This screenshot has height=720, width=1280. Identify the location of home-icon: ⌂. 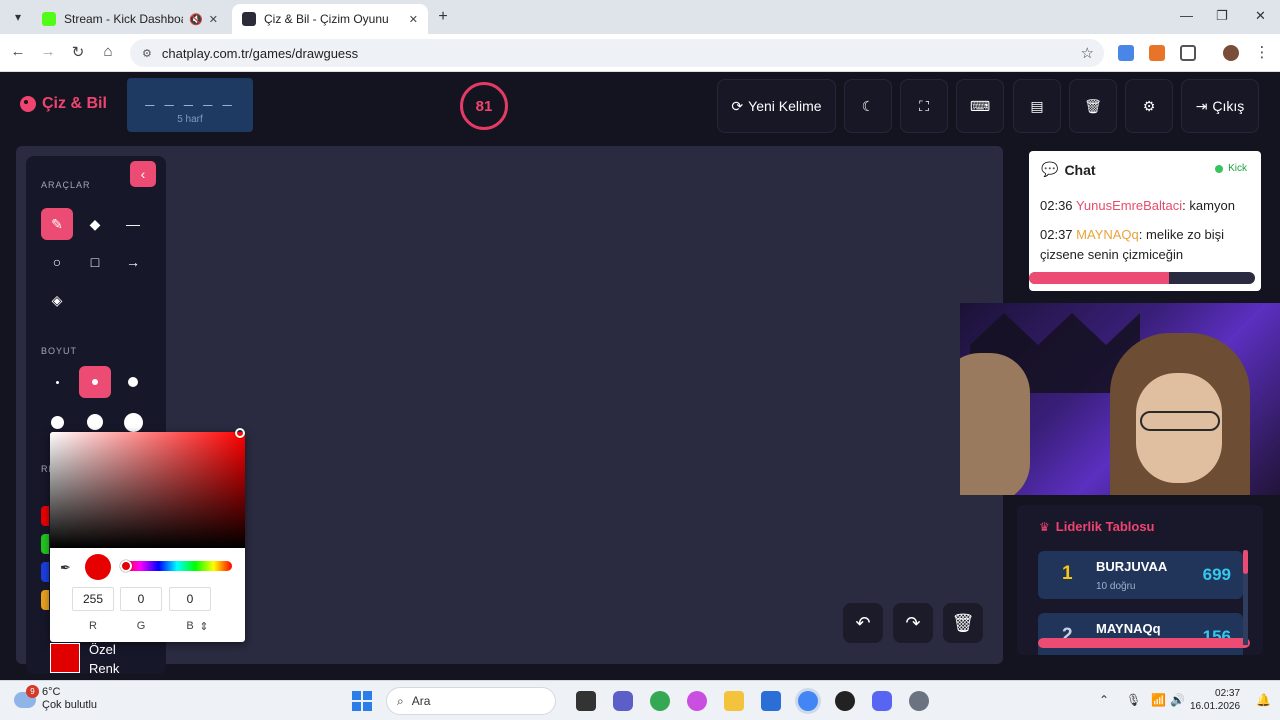
(108, 51).